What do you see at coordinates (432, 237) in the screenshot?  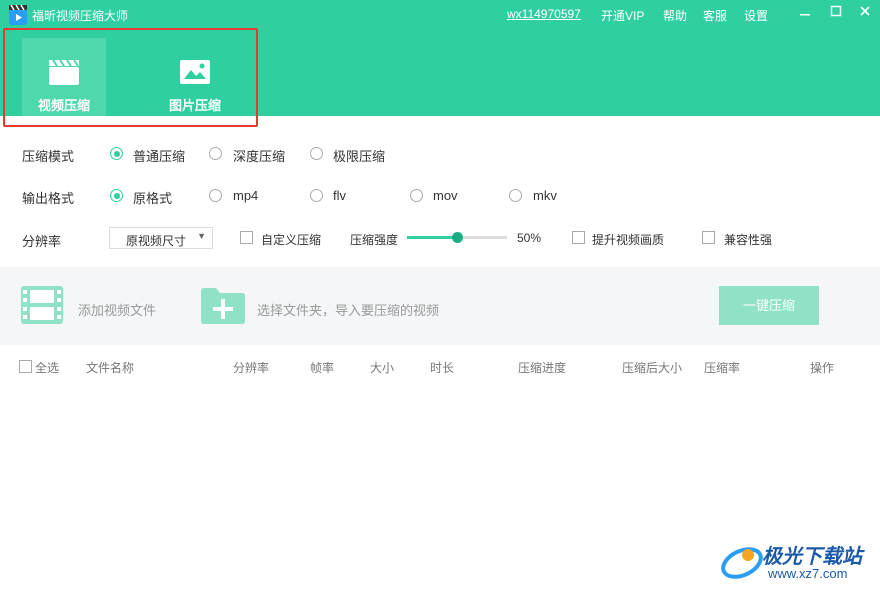 I see `slider-fill` at bounding box center [432, 237].